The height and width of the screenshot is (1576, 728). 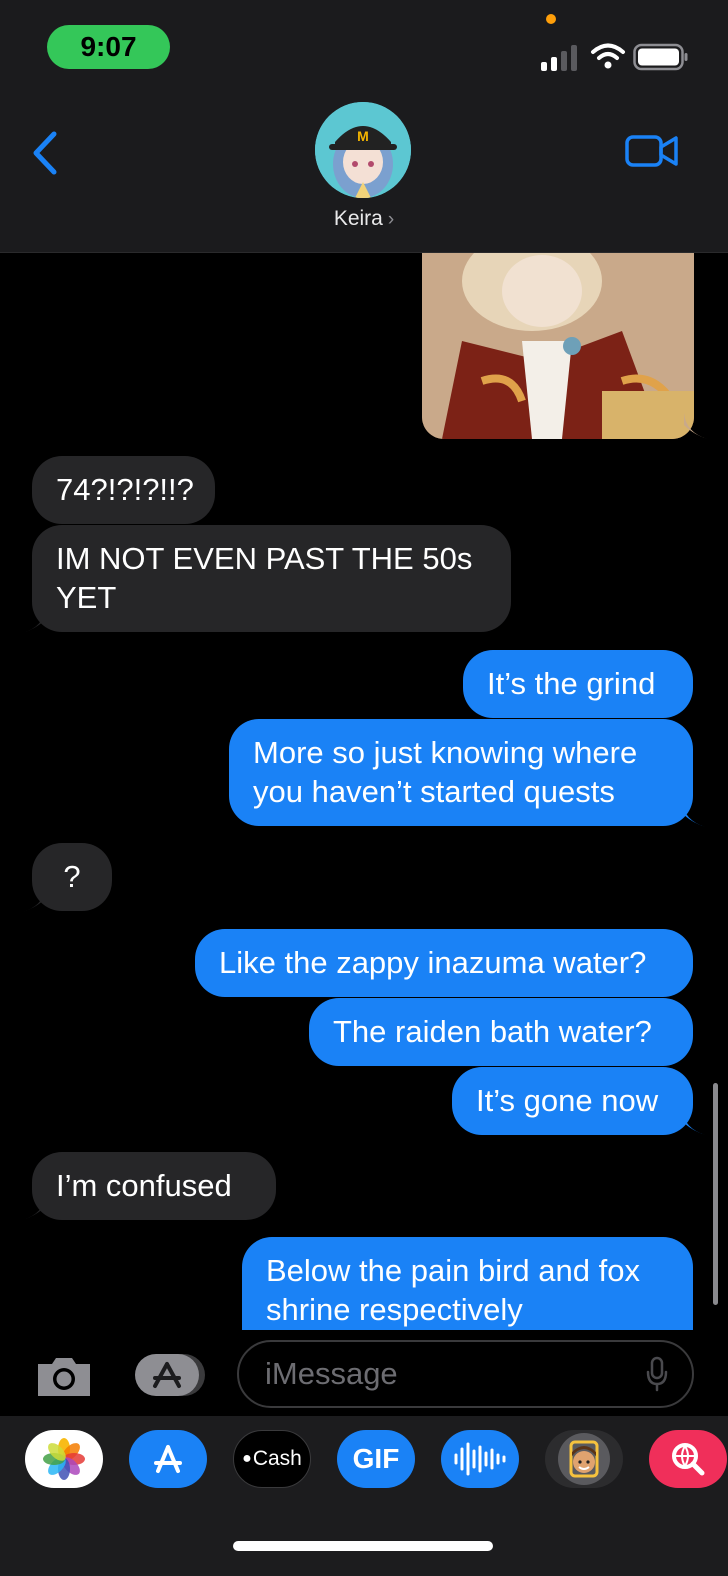 I want to click on cash-icon: ● Cash, so click(x=272, y=1459).